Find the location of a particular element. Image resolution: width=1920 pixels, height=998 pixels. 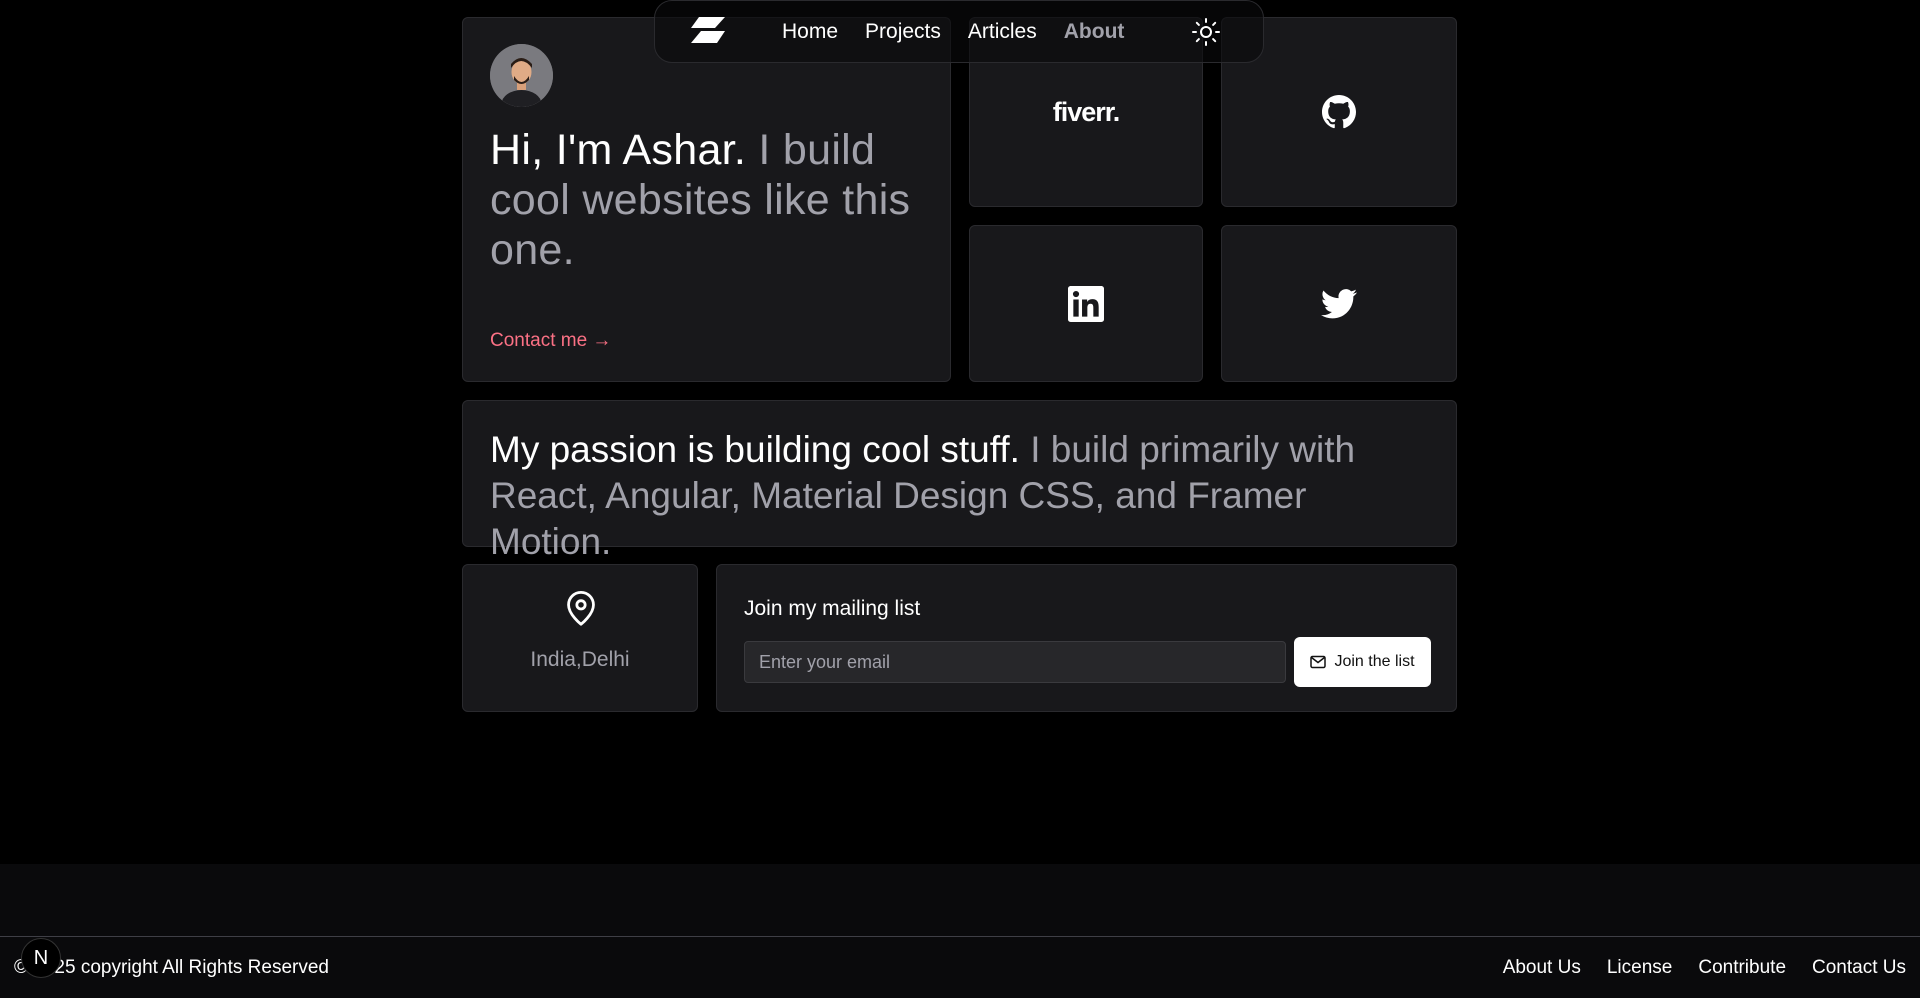

join-list-label: Join the list is located at coordinates (1374, 661).